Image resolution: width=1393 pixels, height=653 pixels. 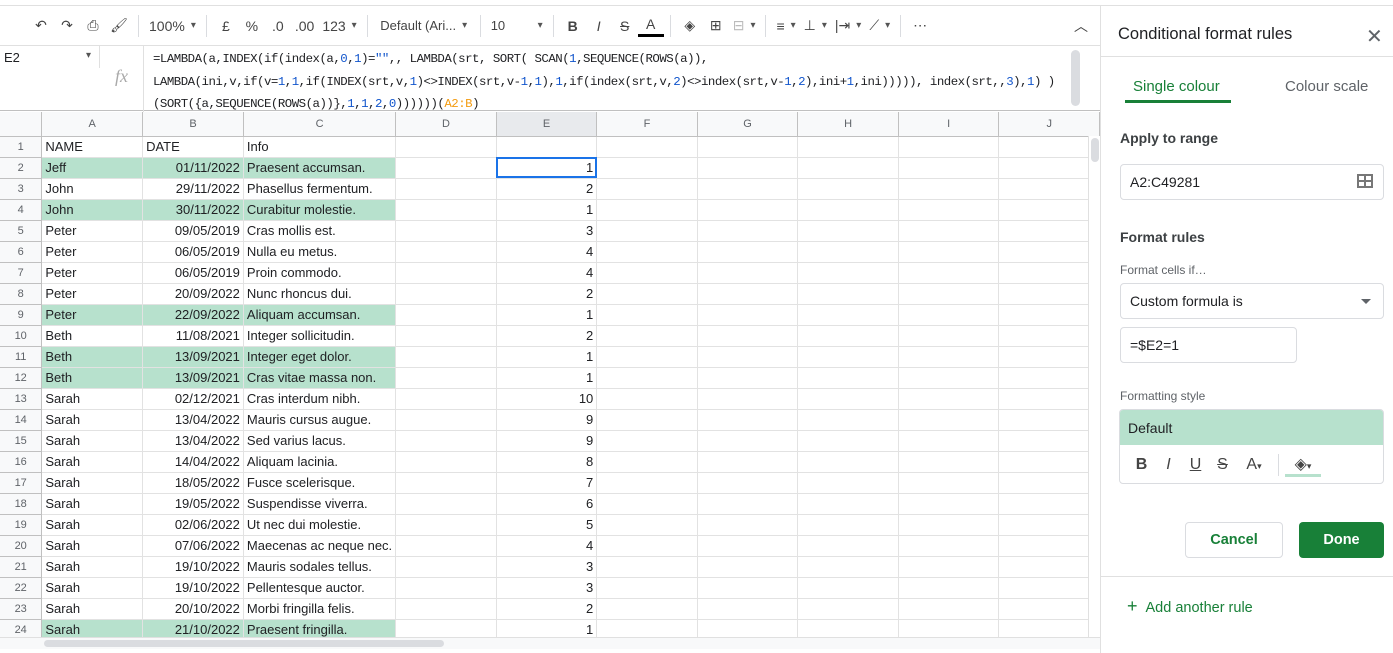 What do you see at coordinates (1168, 465) in the screenshot?
I see `italic-icon: I` at bounding box center [1168, 465].